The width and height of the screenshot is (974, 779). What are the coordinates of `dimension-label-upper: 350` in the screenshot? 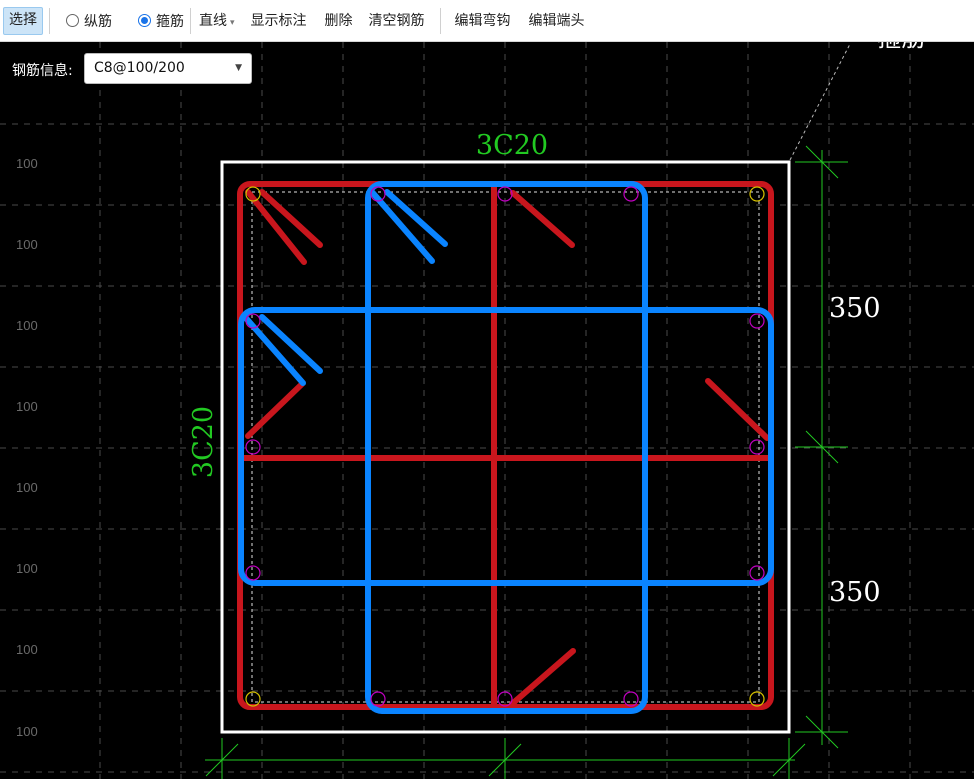 It's located at (855, 308).